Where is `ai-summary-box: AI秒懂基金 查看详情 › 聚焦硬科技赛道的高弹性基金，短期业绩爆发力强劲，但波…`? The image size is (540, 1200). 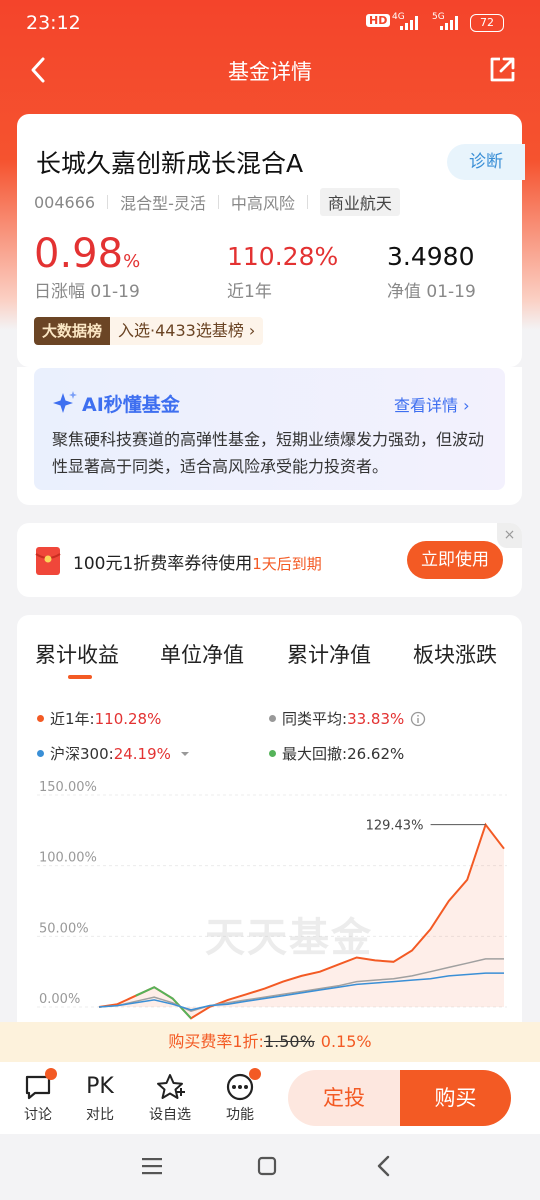 ai-summary-box: AI秒懂基金 查看详情 › 聚焦硬科技赛道的高弹性基金，短期业绩爆发力强劲，但波… is located at coordinates (269, 429).